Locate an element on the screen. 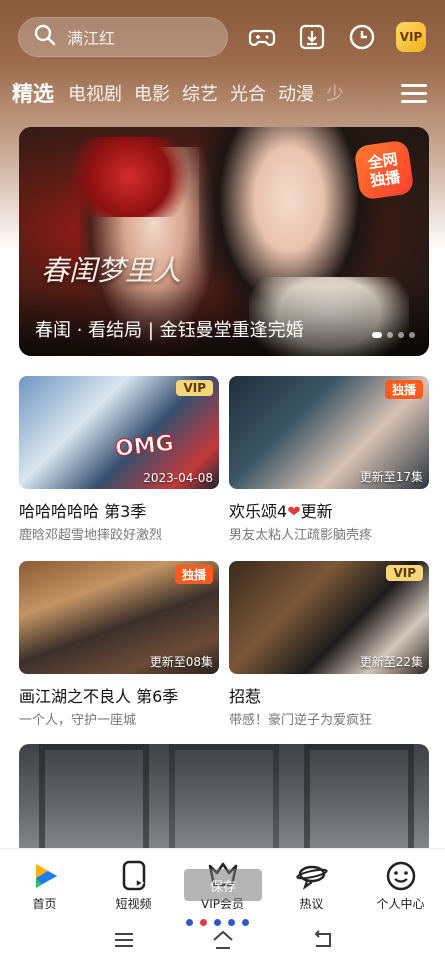  nav-short-video: 短视频 is located at coordinates (133, 885).